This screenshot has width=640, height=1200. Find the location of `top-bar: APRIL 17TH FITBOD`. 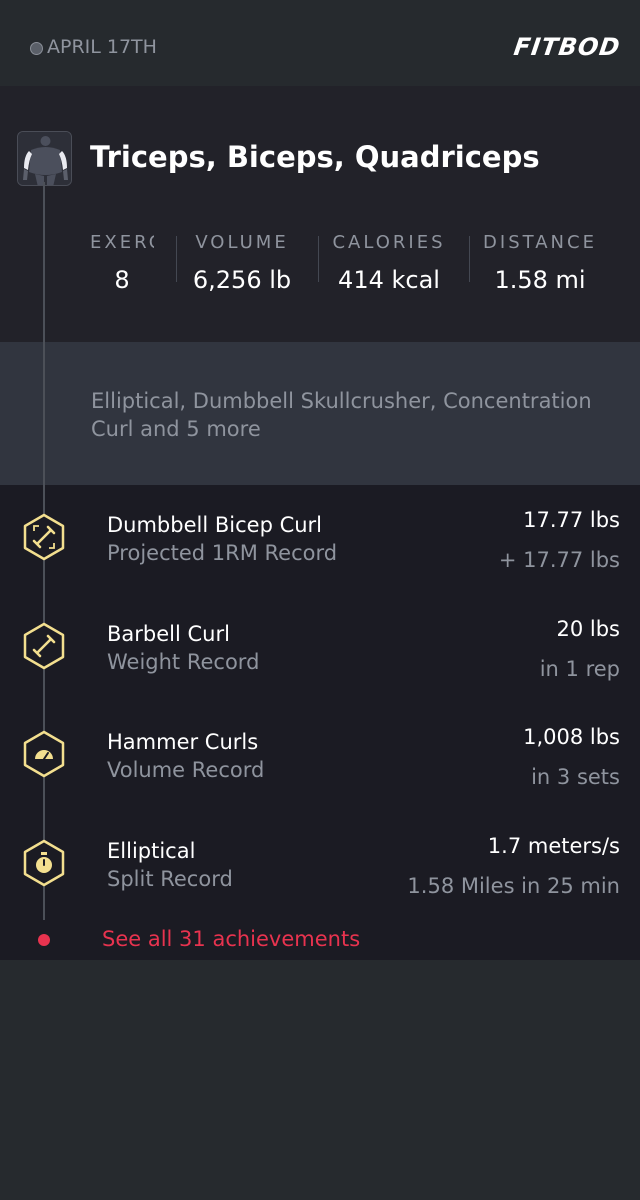

top-bar: APRIL 17TH FITBOD is located at coordinates (320, 43).